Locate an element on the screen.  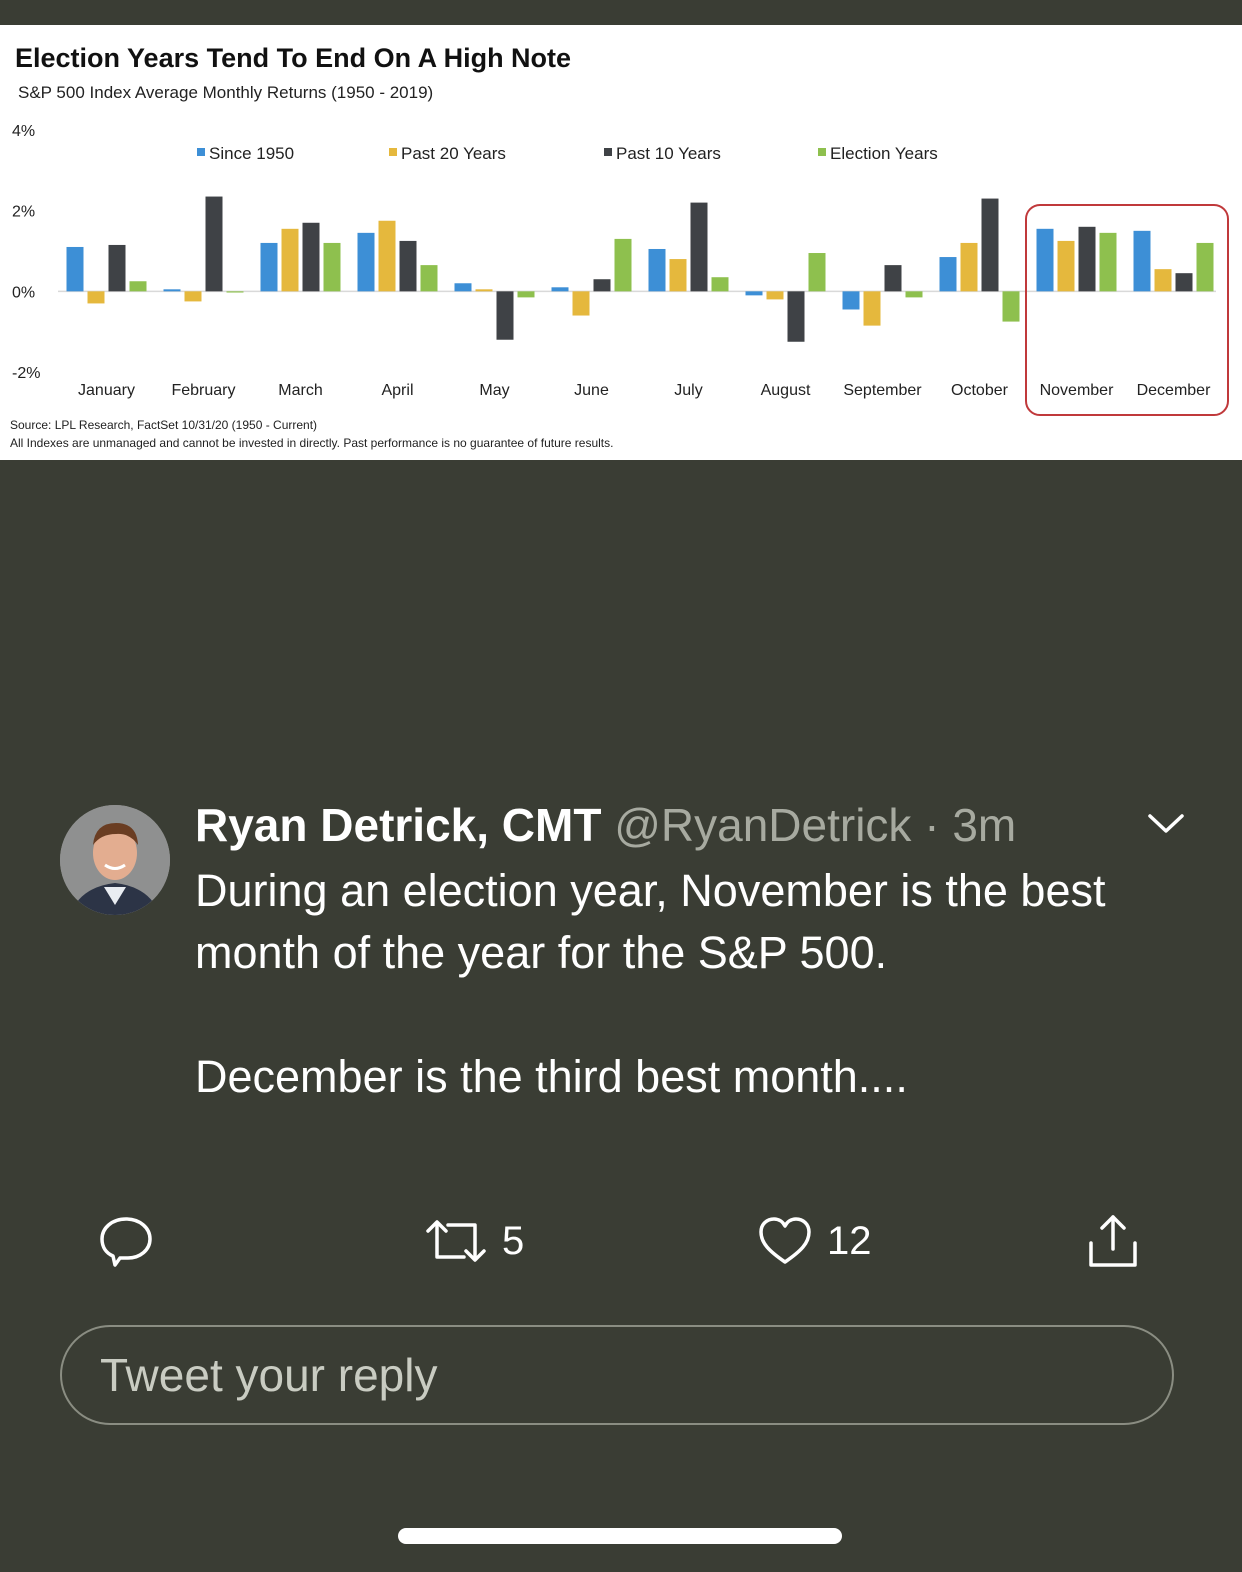
x-tick-label: September is located at coordinates (882, 390).